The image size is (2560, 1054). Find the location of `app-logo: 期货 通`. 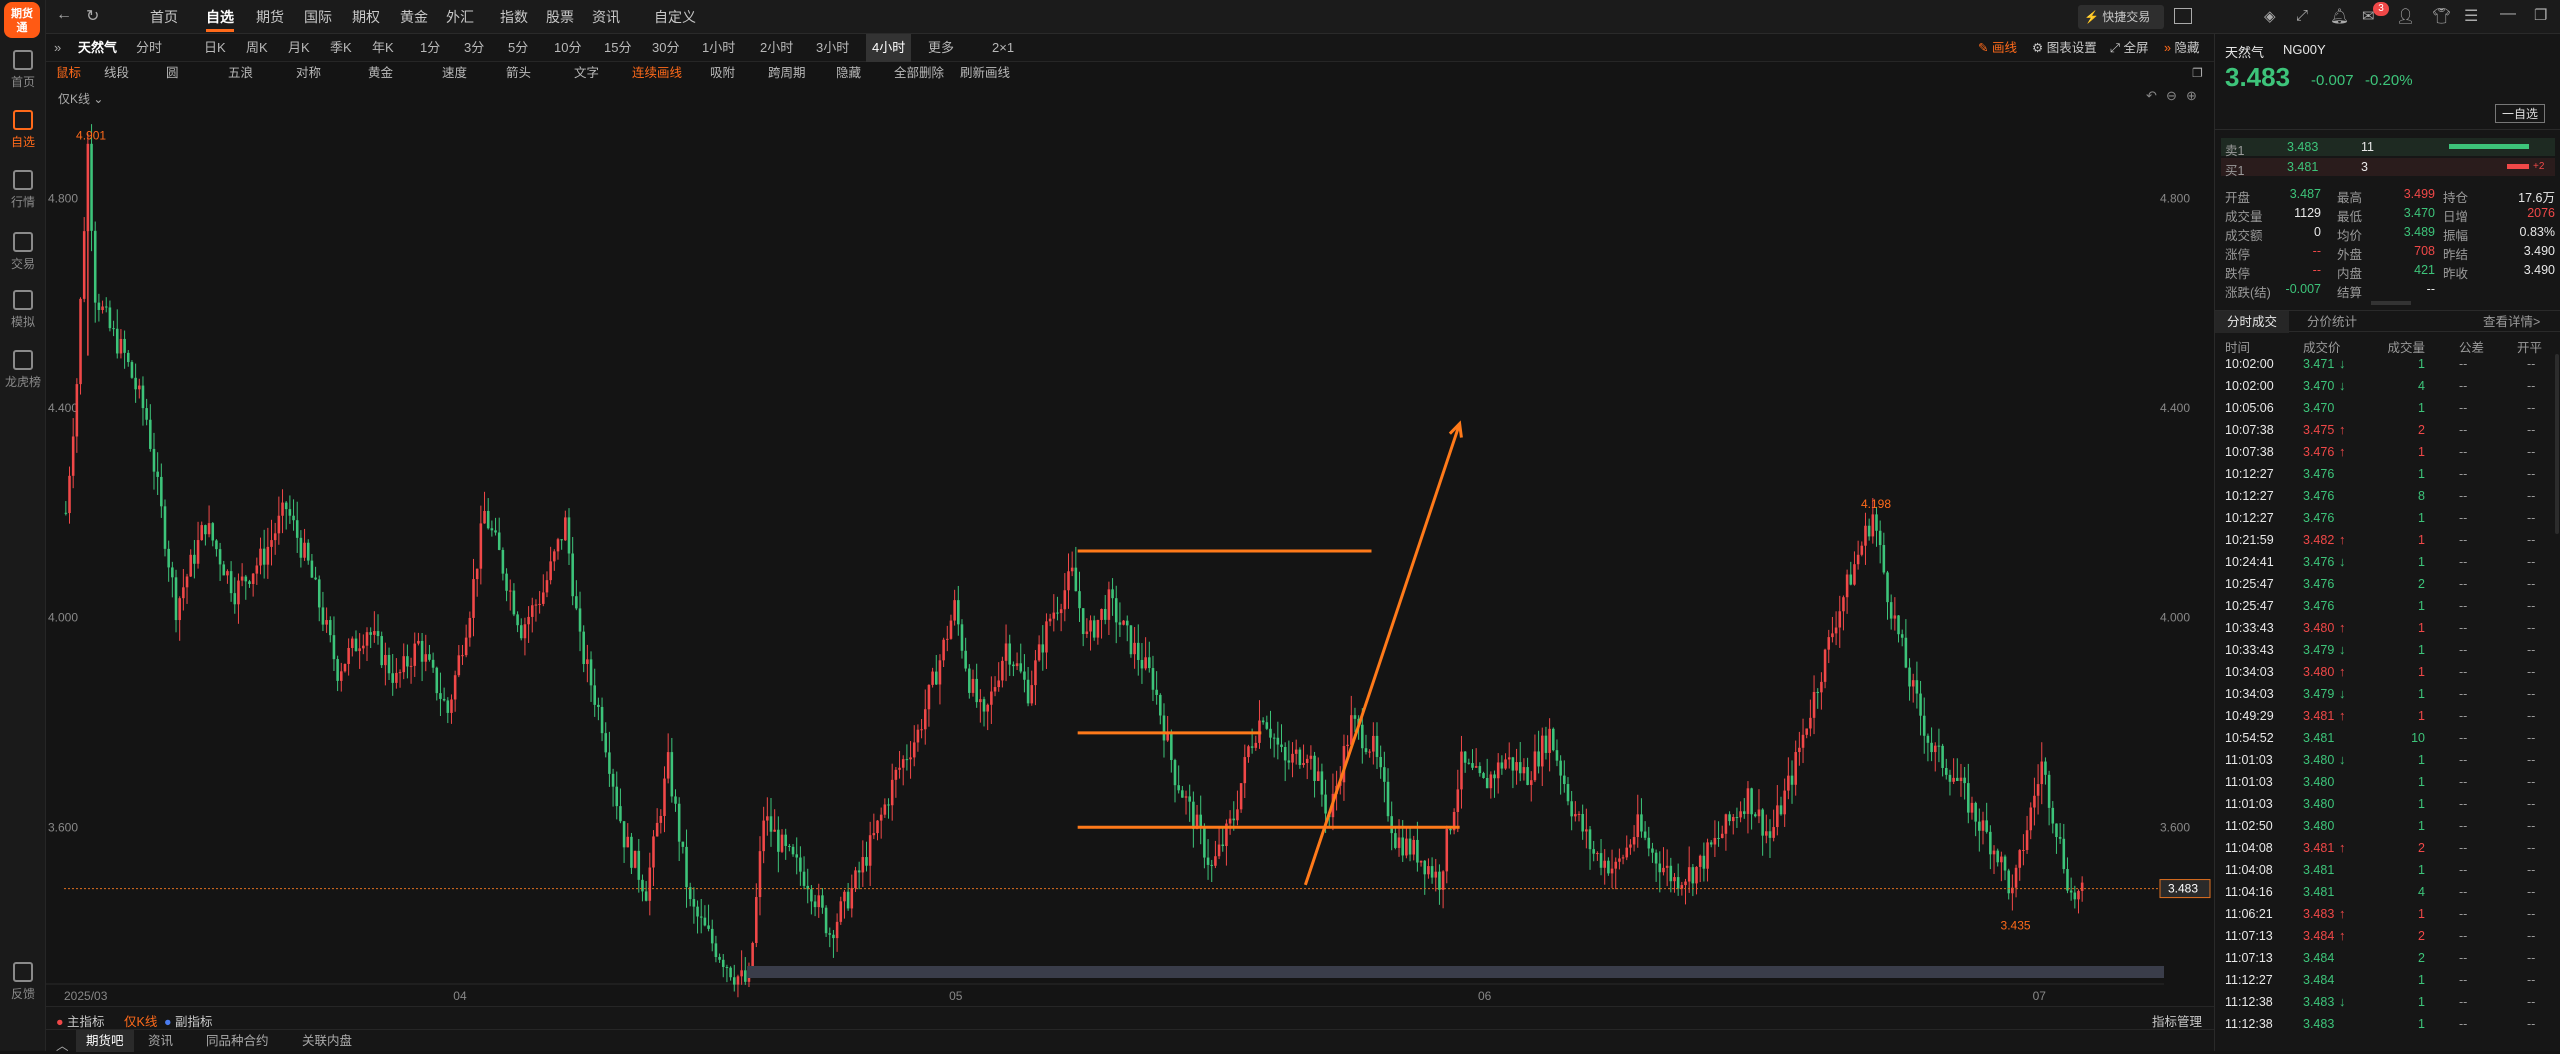

app-logo: 期货 通 is located at coordinates (22, 20).